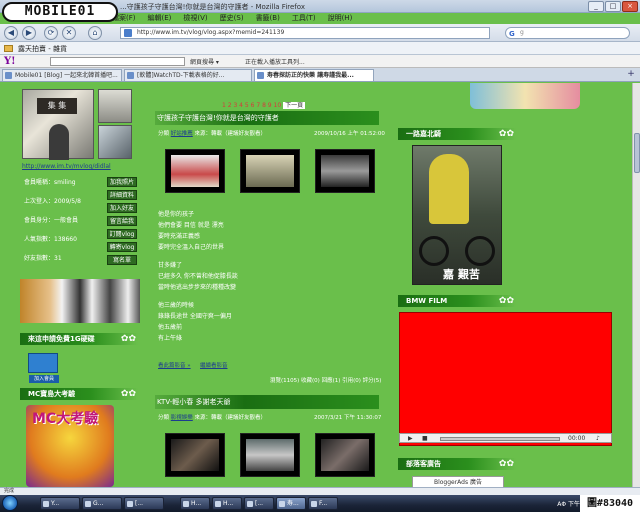  Describe the element at coordinates (128, 33) in the screenshot. I see `site-favicon-icon` at that location.